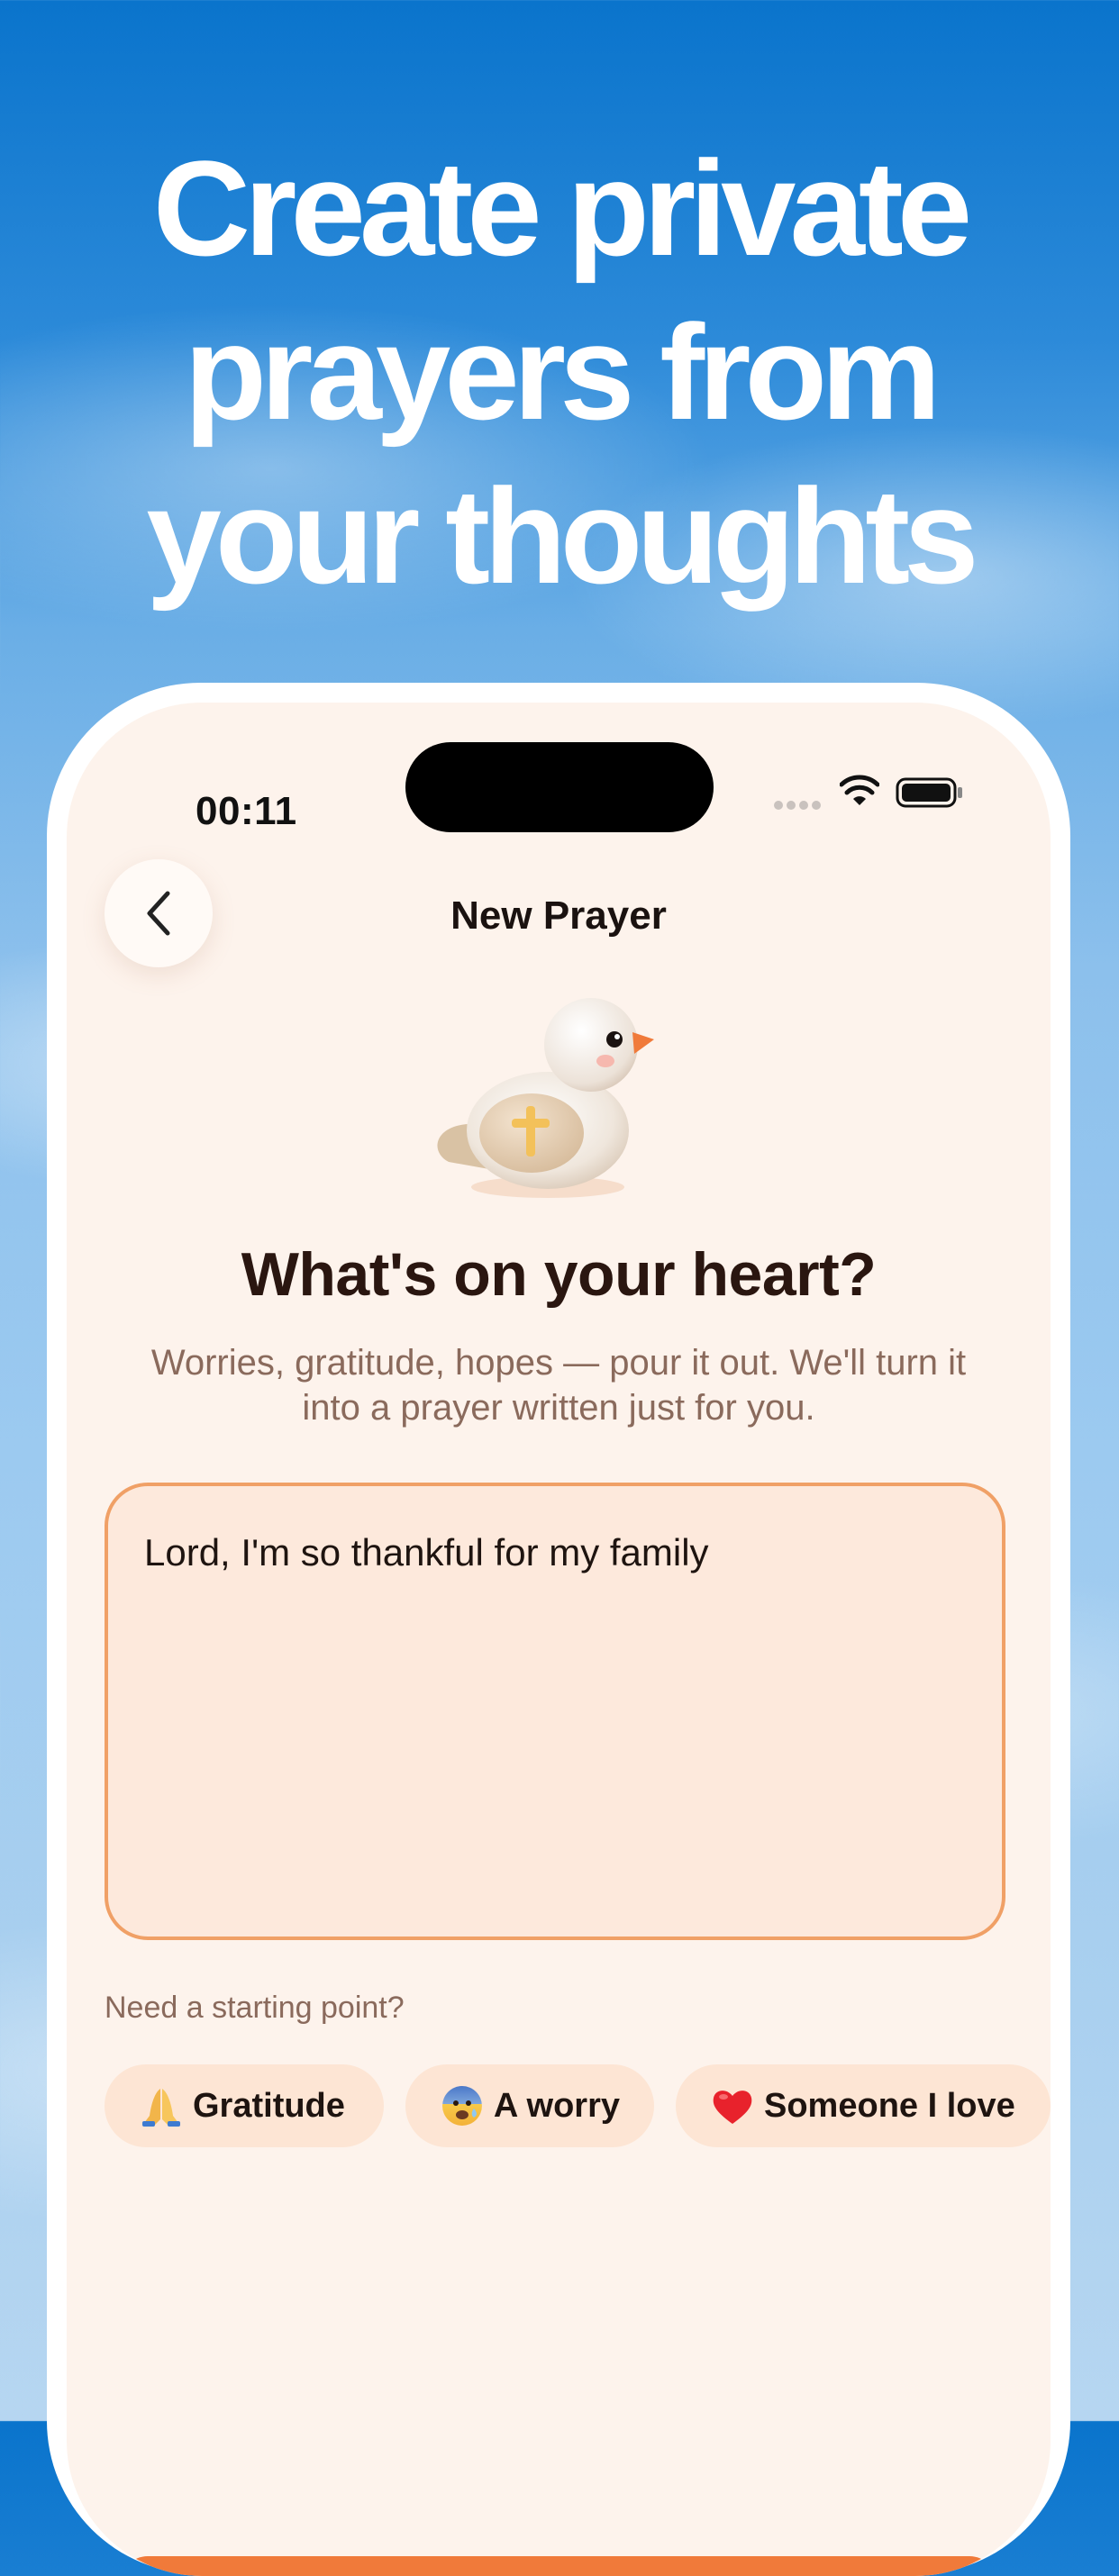 The height and width of the screenshot is (2576, 1119). I want to click on chip-gratitude-label: Gratitude, so click(269, 2105).